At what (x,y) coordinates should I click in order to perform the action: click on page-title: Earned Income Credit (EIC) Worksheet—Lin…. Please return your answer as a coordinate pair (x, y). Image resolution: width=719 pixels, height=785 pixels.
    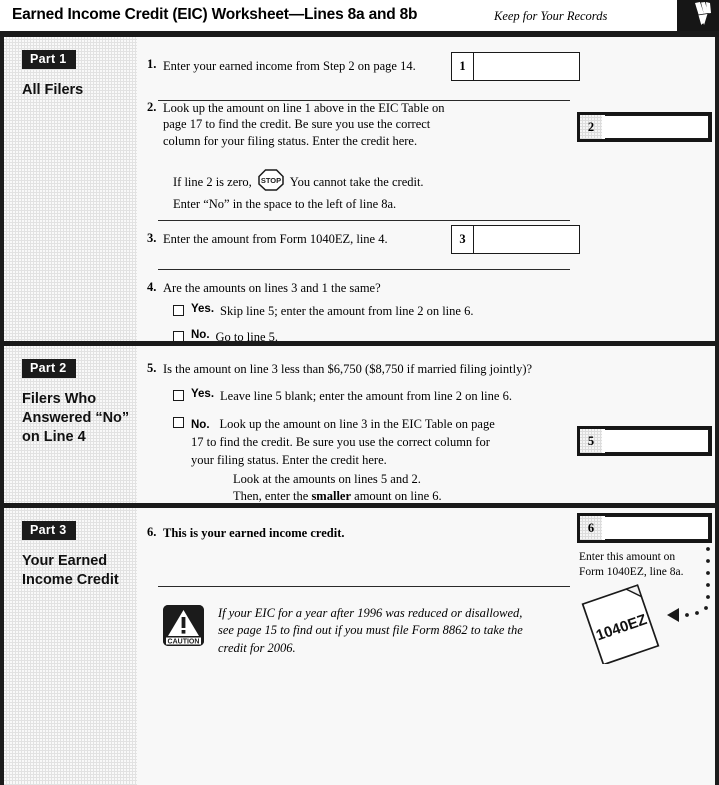
    Looking at the image, I should click on (215, 14).